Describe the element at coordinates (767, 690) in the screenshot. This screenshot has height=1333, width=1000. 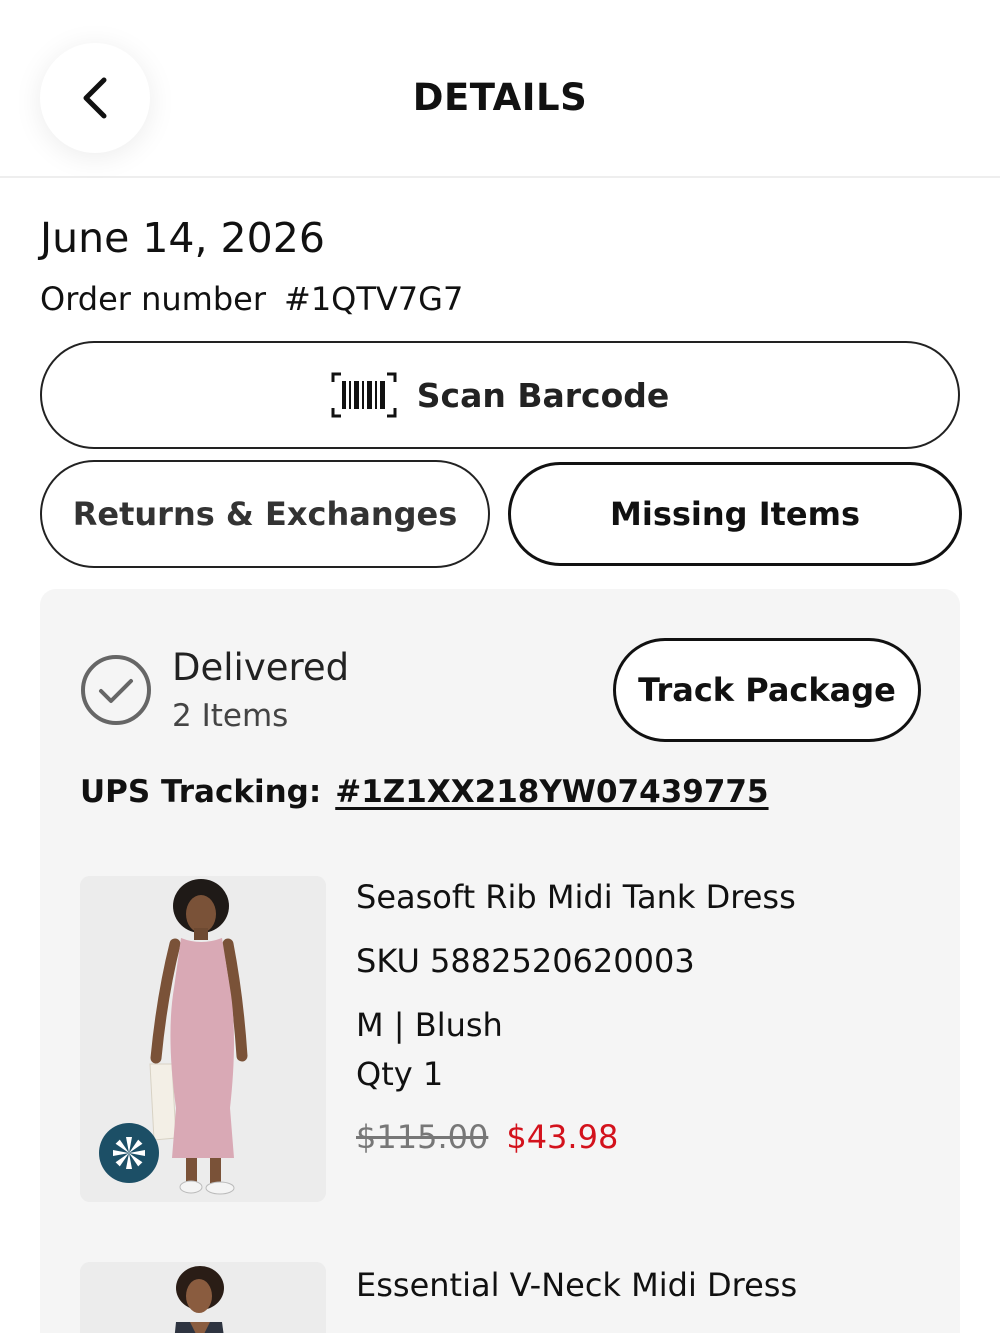
I see `track-package-button: Track Package` at that location.